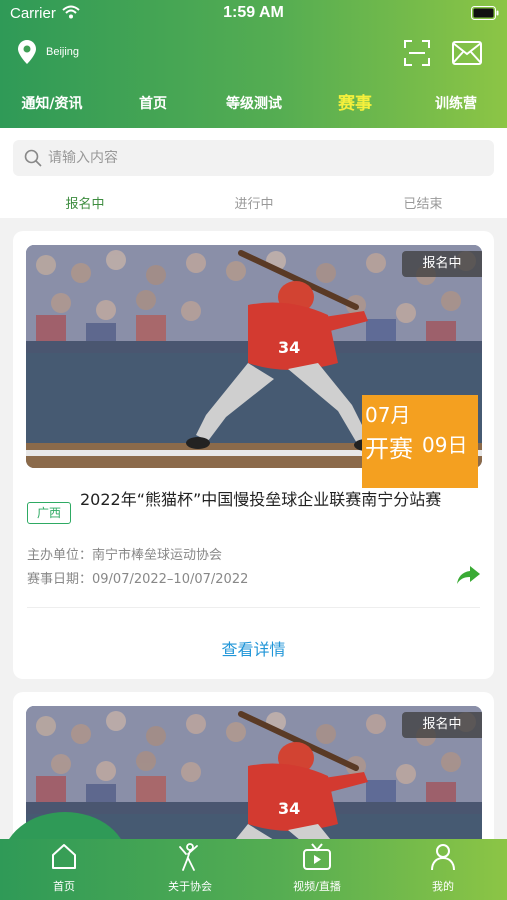  What do you see at coordinates (125, 555) in the screenshot?
I see `organizer-text: 主办单位：南宁市棒垒球运动协会` at bounding box center [125, 555].